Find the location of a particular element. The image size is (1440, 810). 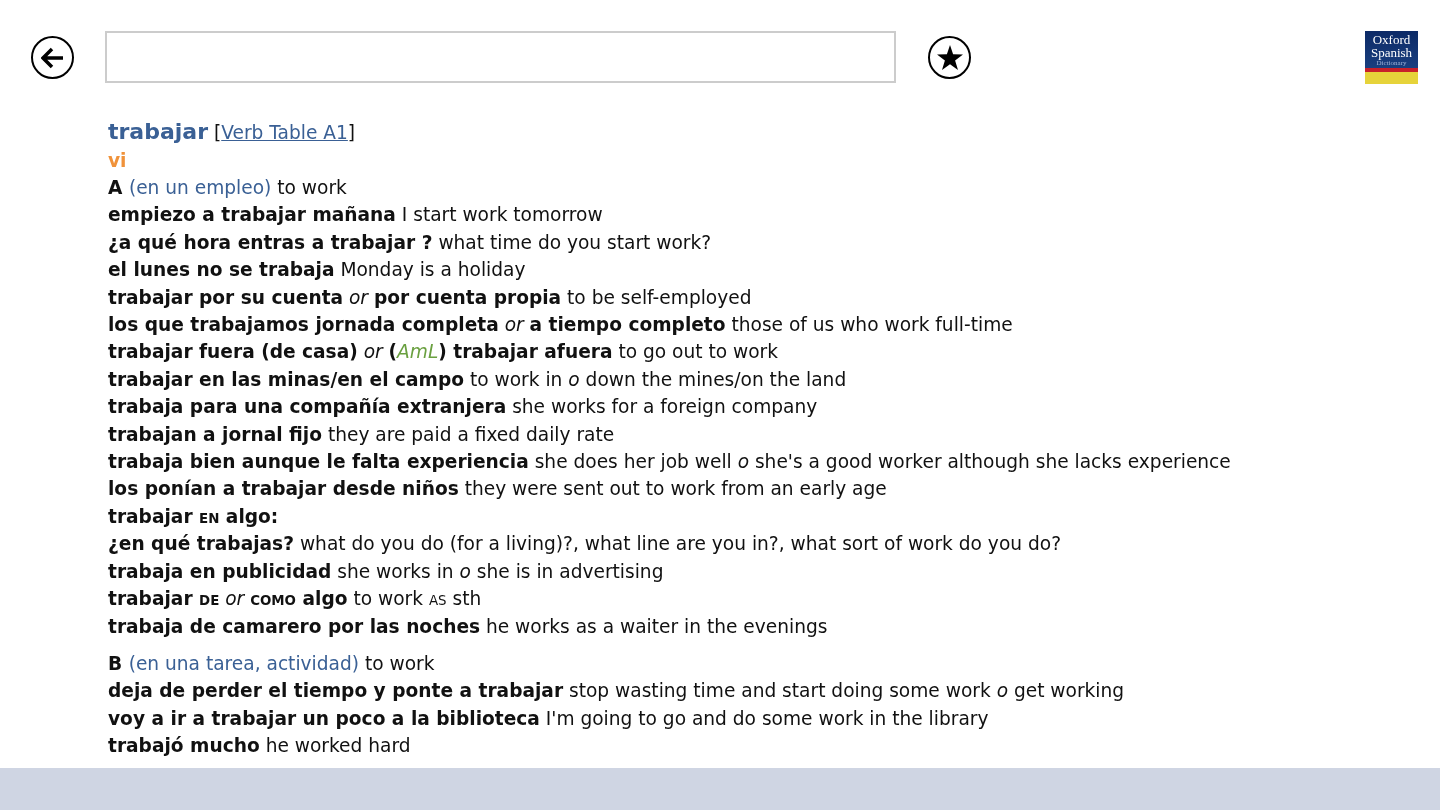

example-line: los ponían a trabajar desde niños they were sent out to work from an early age is located at coordinates (498, 489).